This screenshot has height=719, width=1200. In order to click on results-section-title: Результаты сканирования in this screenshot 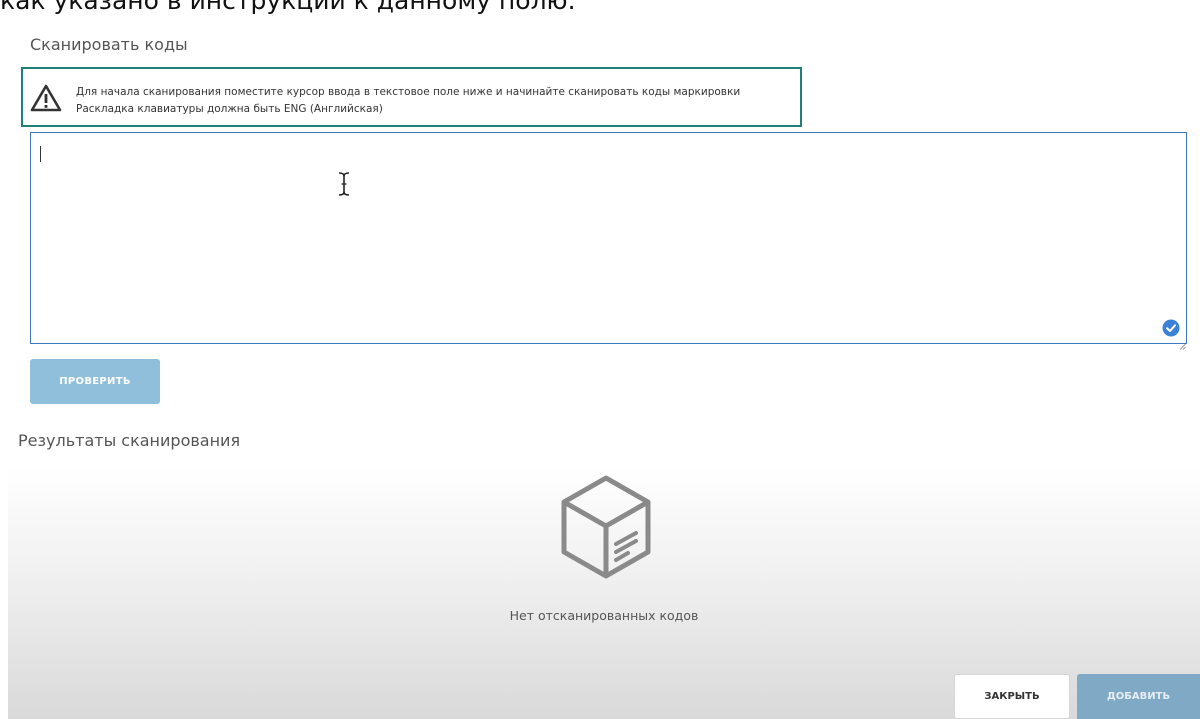, I will do `click(129, 440)`.